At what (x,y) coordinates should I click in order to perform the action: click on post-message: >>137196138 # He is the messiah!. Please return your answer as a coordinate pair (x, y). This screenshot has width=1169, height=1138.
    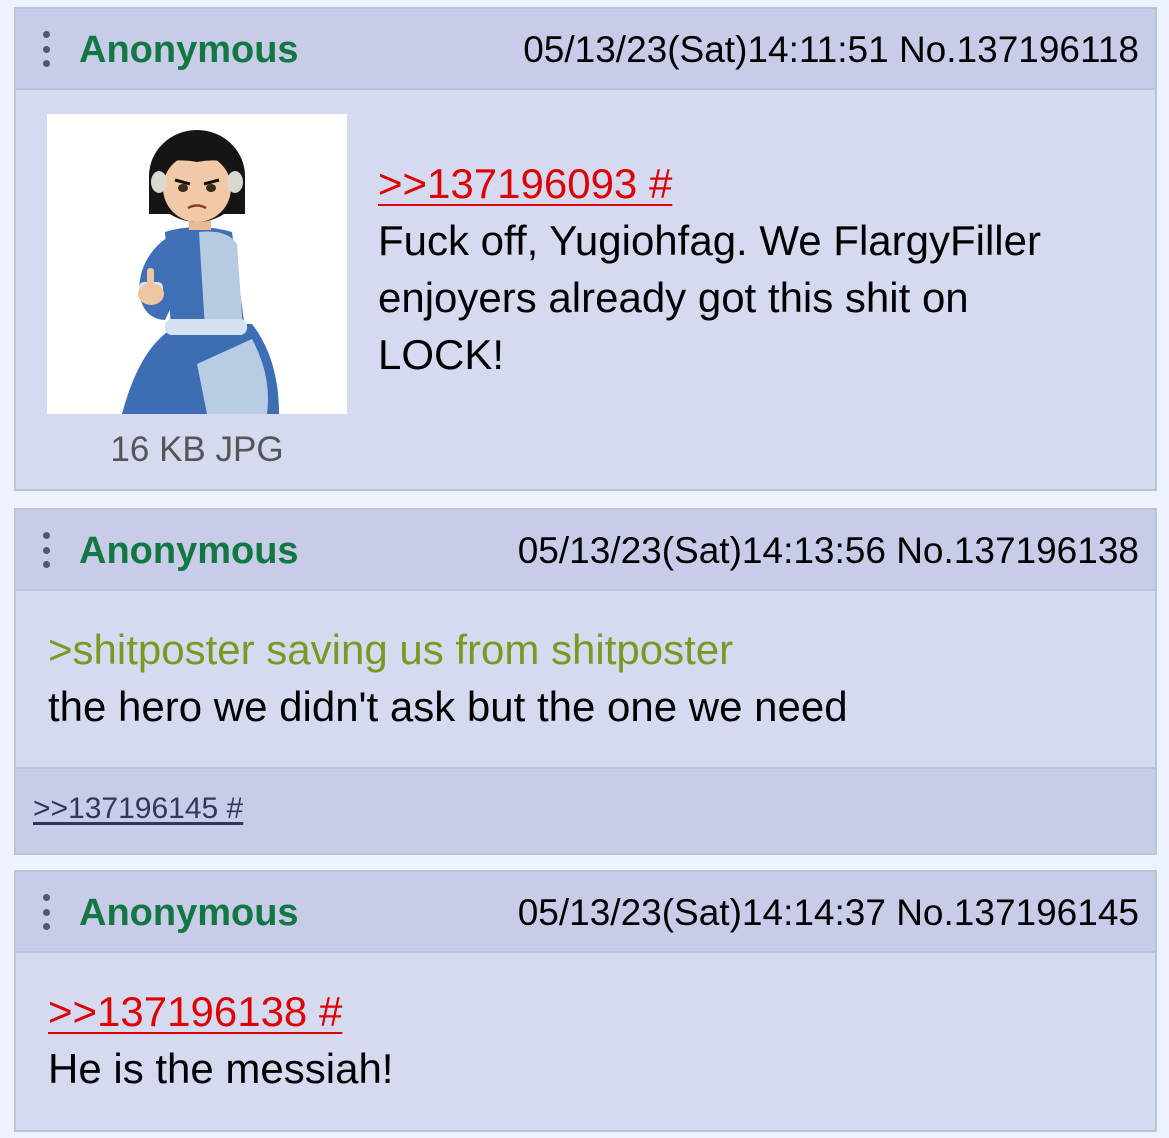
    Looking at the image, I should click on (588, 1040).